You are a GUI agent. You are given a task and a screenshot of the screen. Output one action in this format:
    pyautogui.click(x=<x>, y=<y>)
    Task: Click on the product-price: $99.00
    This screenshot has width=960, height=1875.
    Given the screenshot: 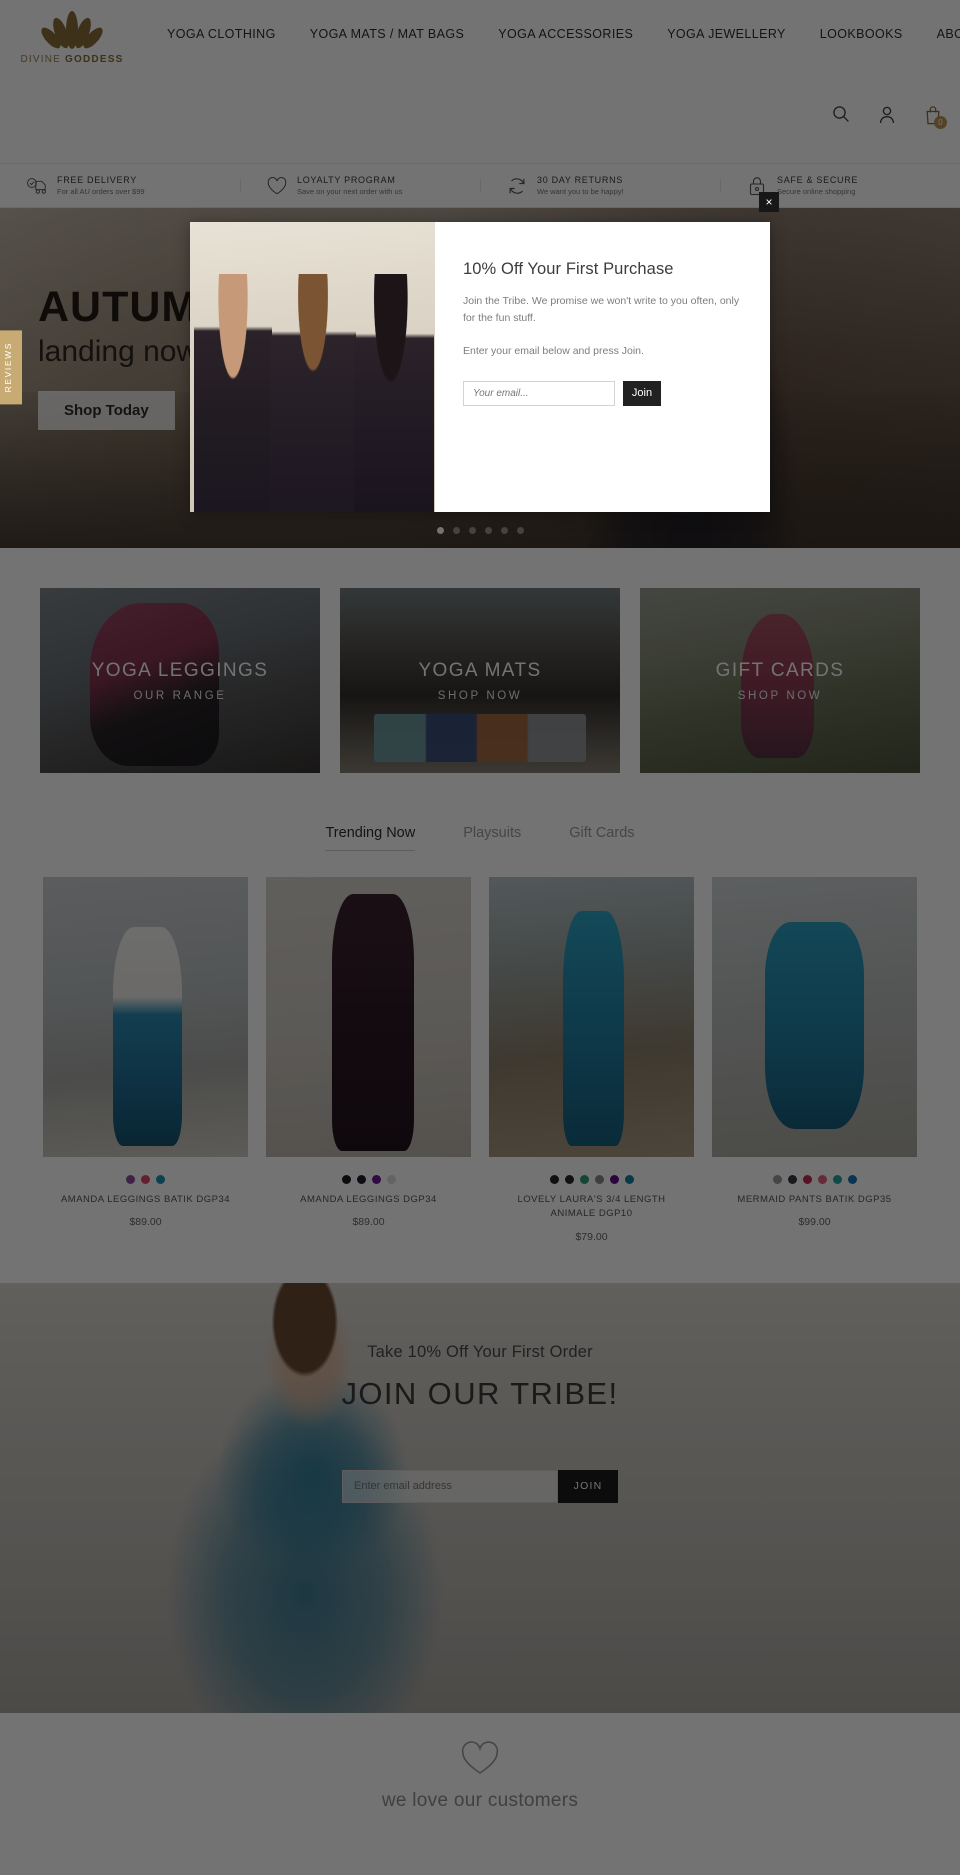 What is the action you would take?
    pyautogui.click(x=814, y=1222)
    